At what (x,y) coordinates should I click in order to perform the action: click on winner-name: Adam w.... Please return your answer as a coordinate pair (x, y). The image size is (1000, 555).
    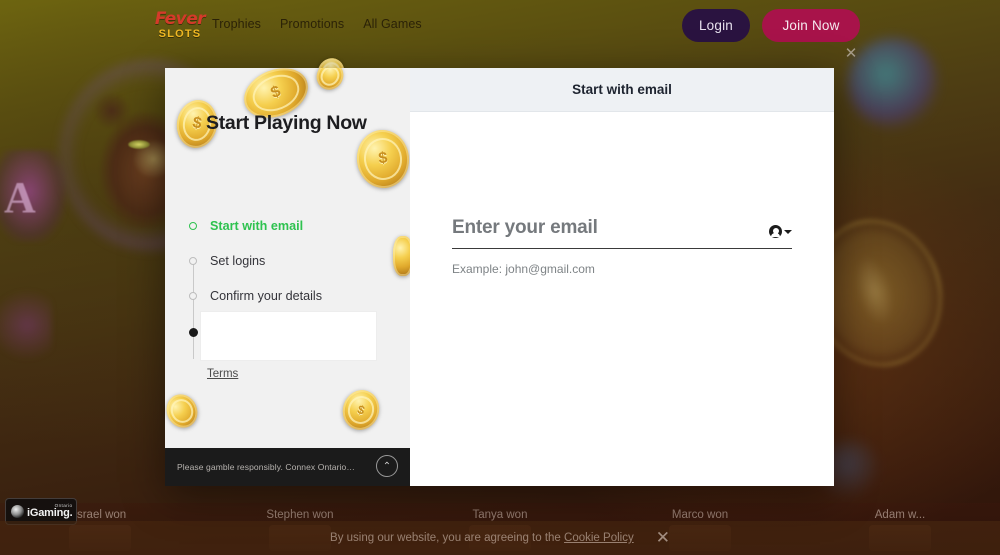
    Looking at the image, I should click on (900, 515).